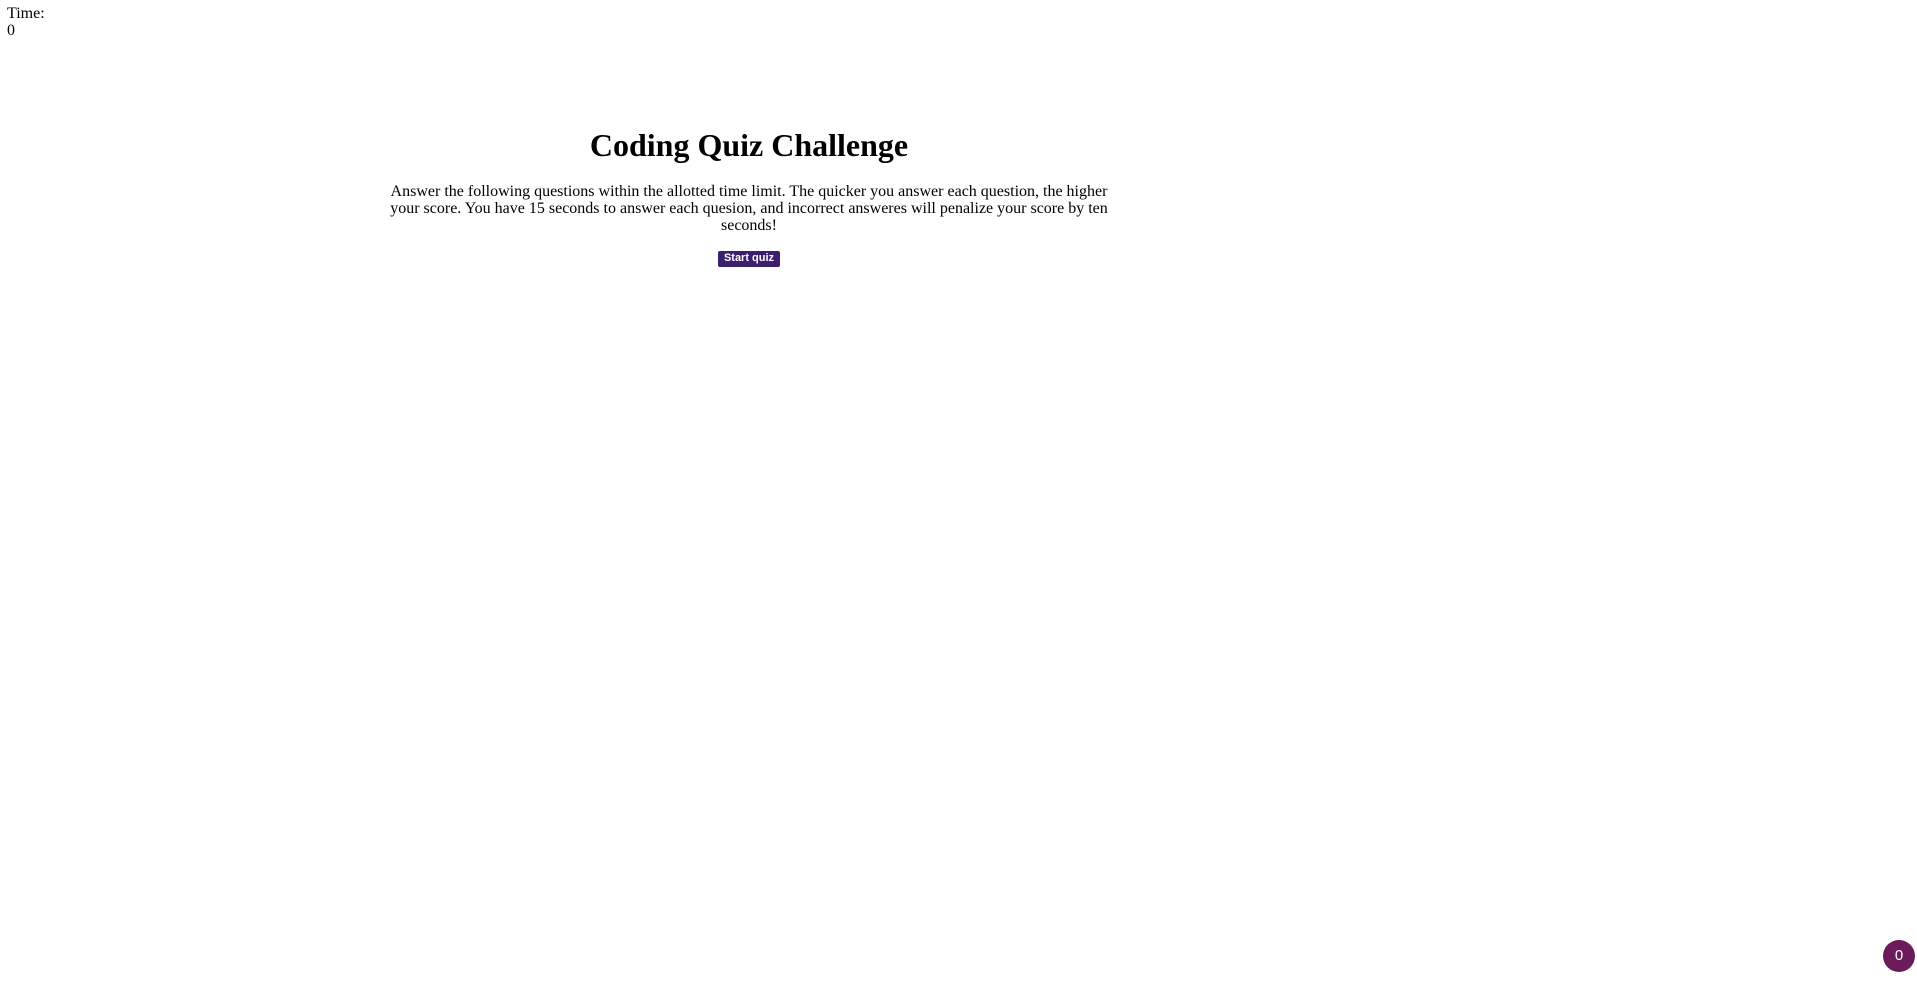 The height and width of the screenshot is (999, 1917). Describe the element at coordinates (749, 145) in the screenshot. I see `quiz-title: Coding Quiz Challenge` at that location.